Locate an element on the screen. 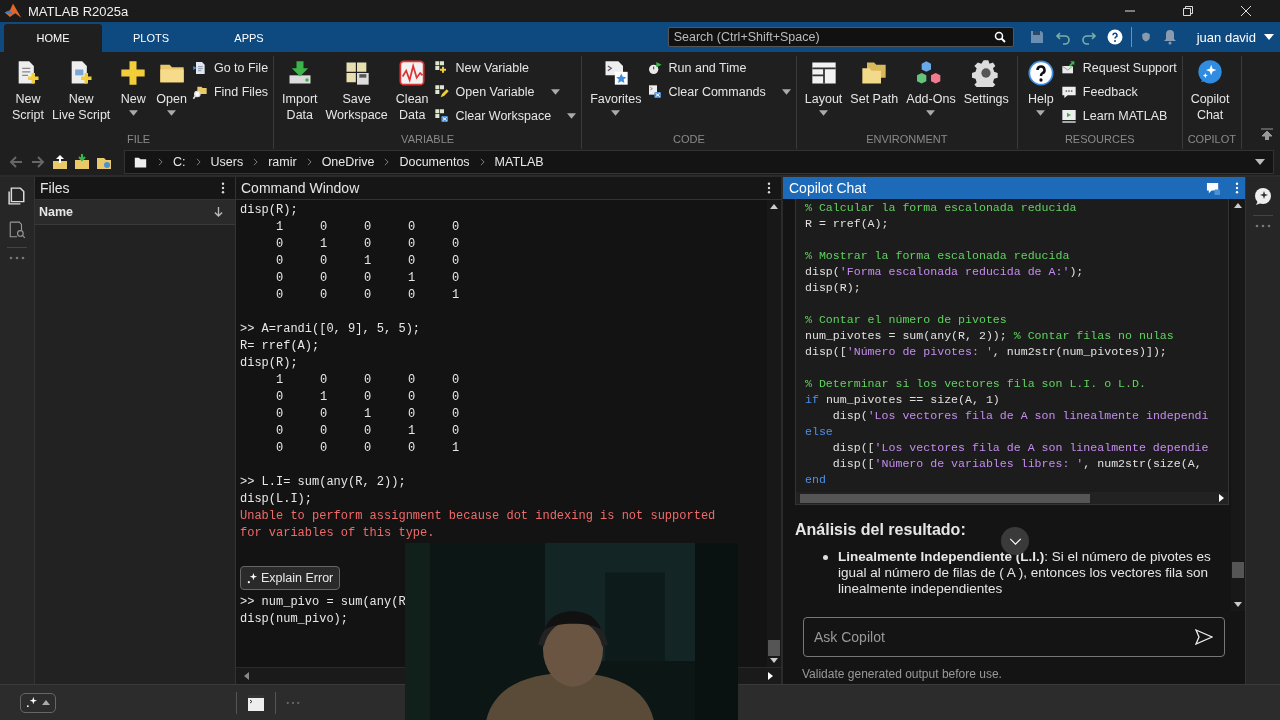 This screenshot has height=720, width=1280. ribbon-tab: HOME is located at coordinates (53, 38).